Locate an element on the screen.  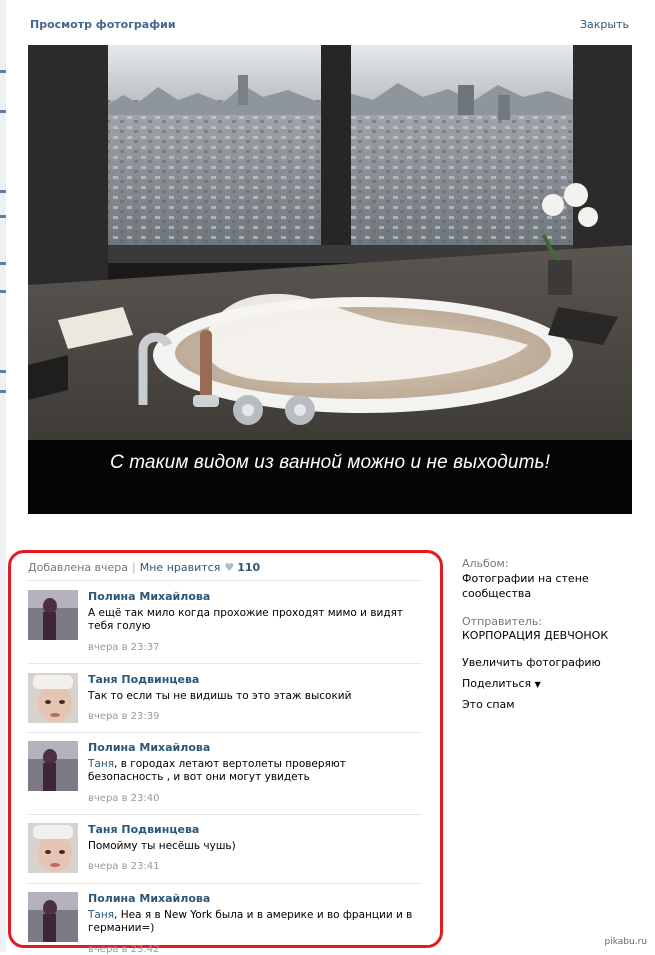
page-title: Просмотр фотографии is located at coordinates (103, 24).